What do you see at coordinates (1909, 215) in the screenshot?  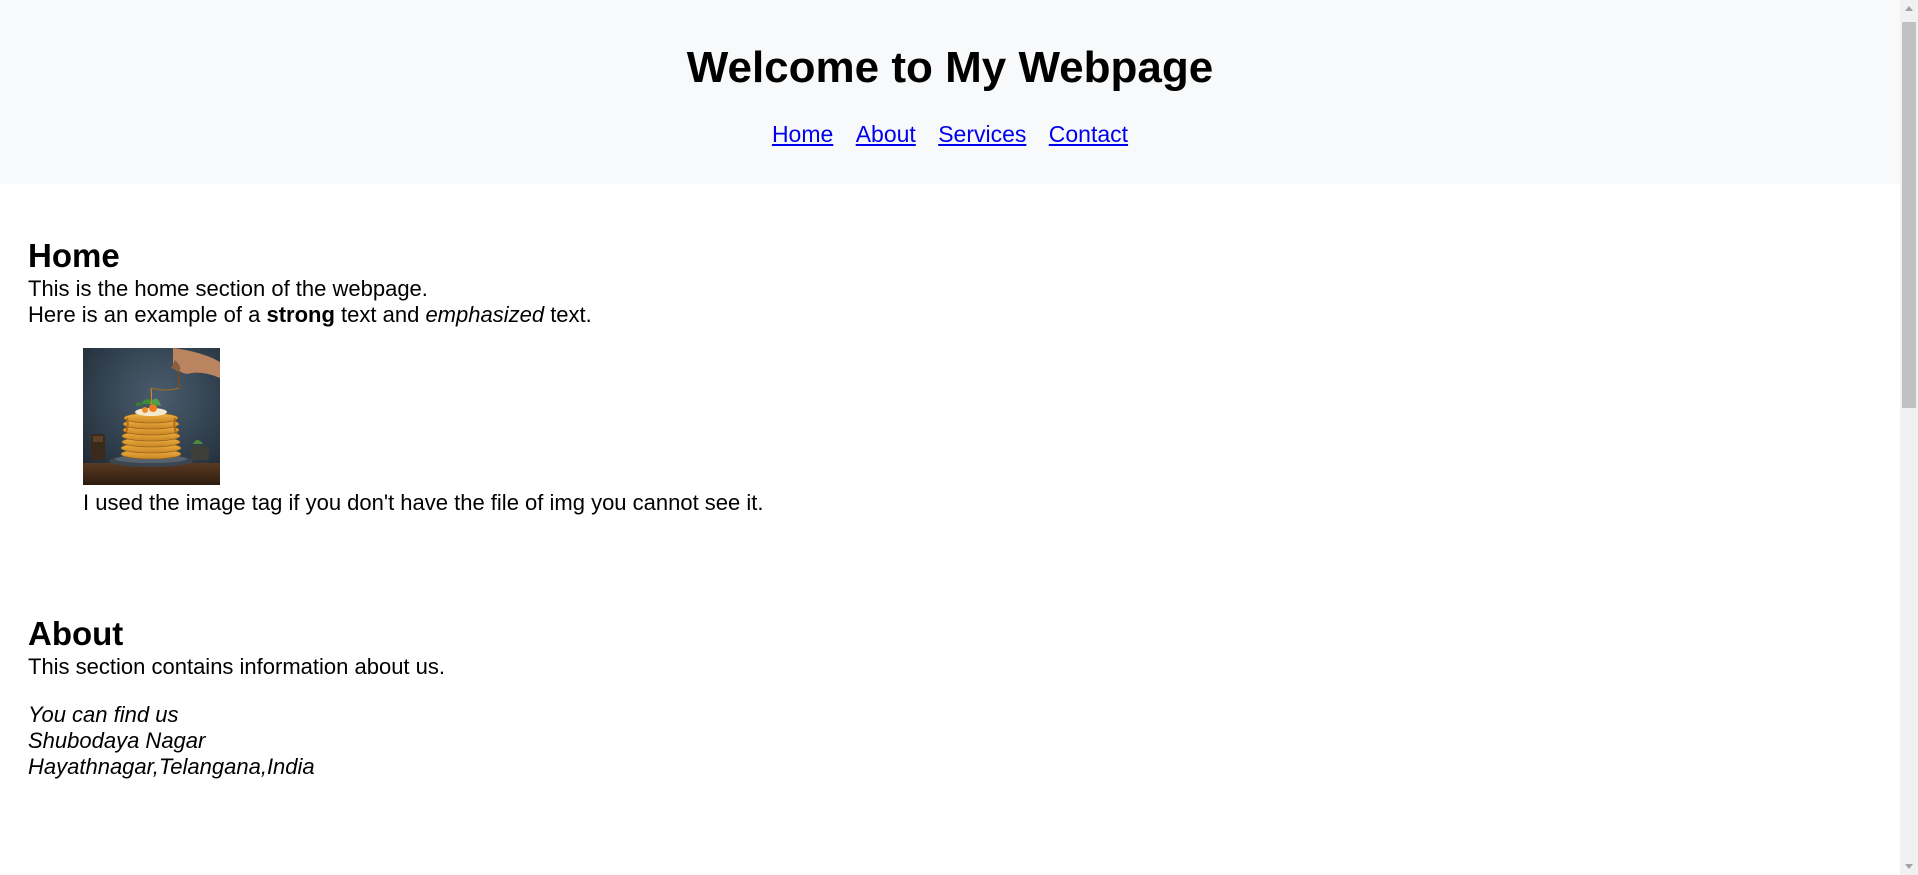 I see `scrollbar-thumb` at bounding box center [1909, 215].